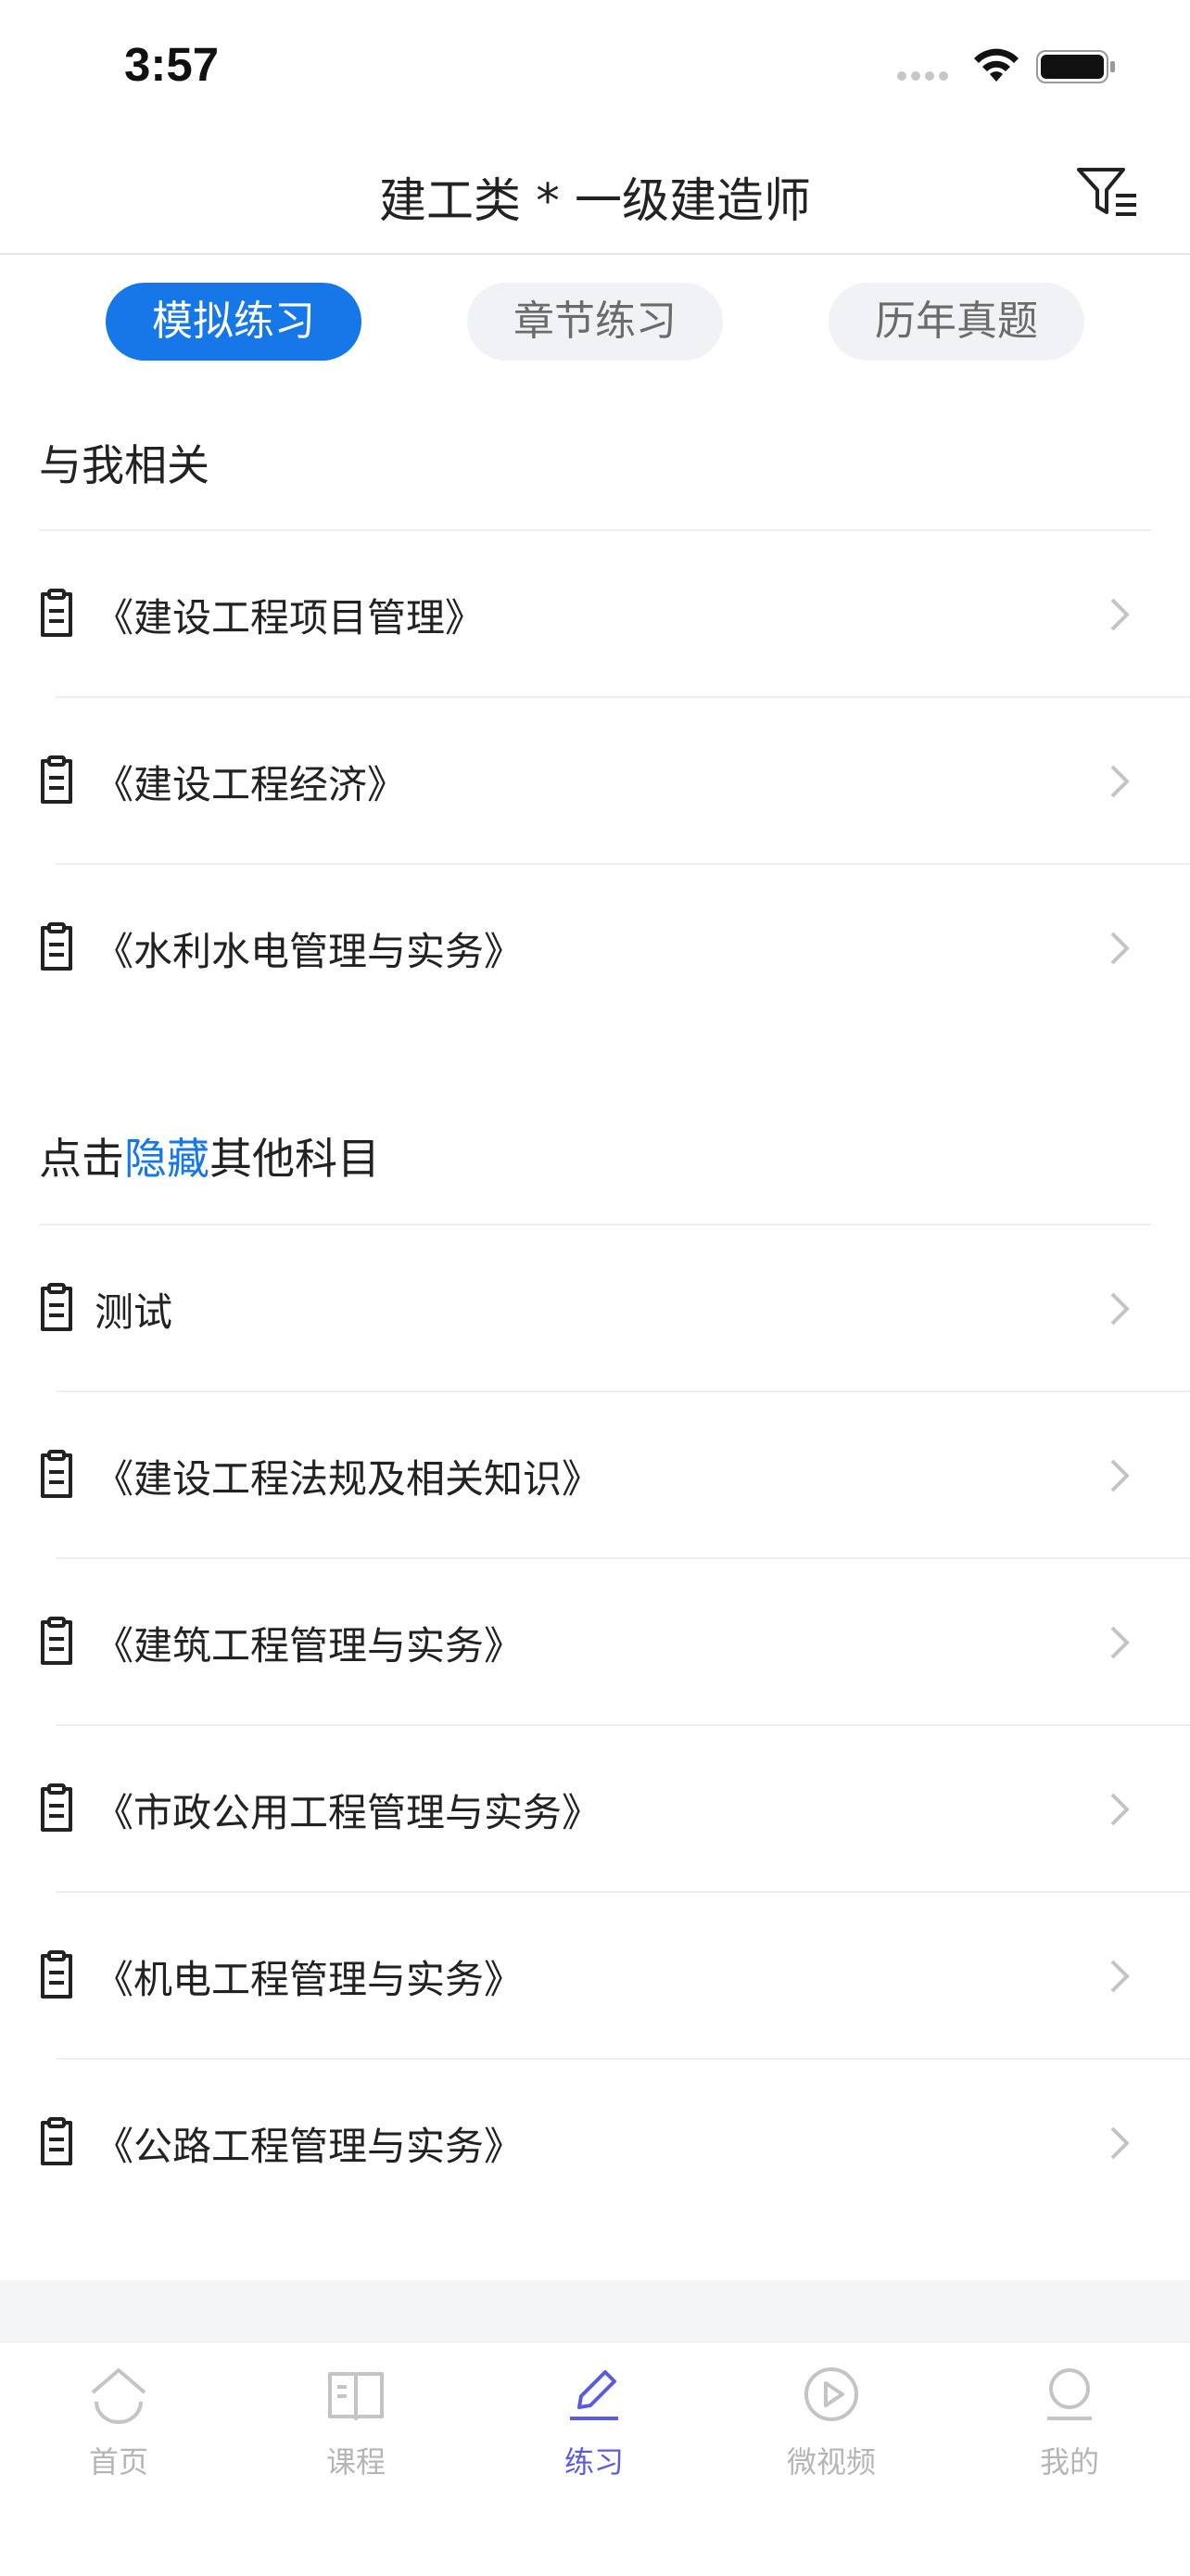 The image size is (1190, 2576). What do you see at coordinates (595, 613) in the screenshot?
I see `list-item: 《建设工程项目管理》` at bounding box center [595, 613].